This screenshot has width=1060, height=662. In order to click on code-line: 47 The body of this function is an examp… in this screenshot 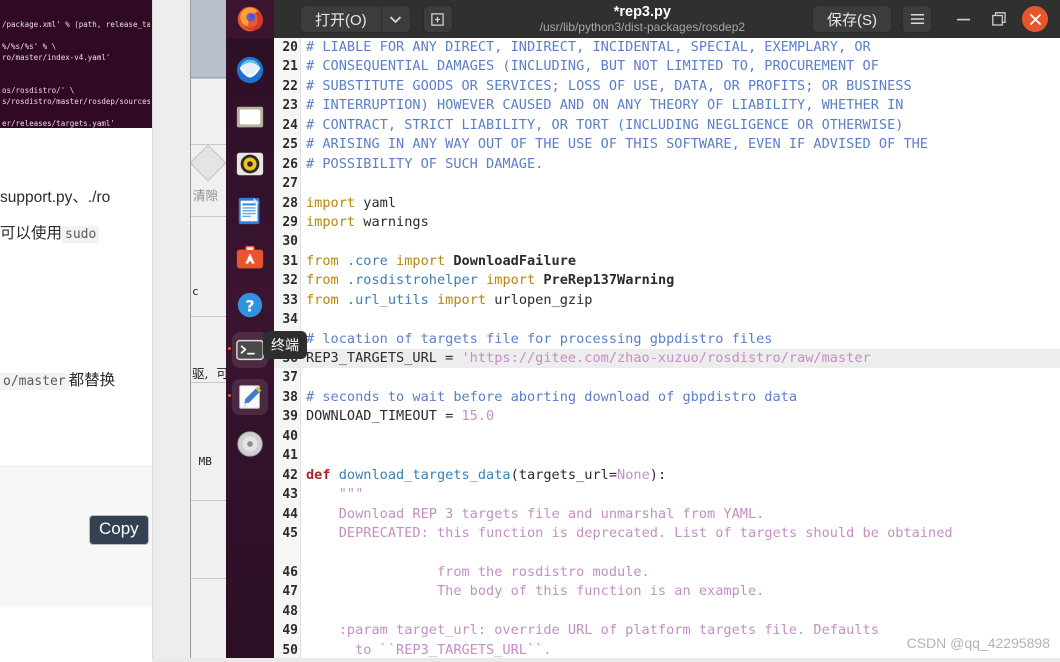, I will do `click(667, 591)`.